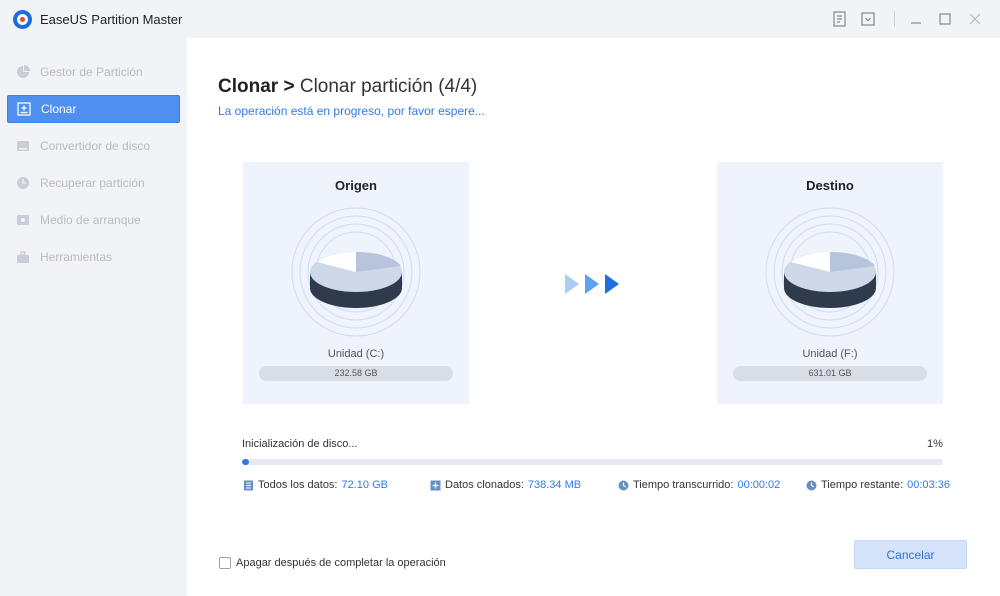  Describe the element at coordinates (111, 19) in the screenshot. I see `app-title: EaseUS Partition Master` at that location.